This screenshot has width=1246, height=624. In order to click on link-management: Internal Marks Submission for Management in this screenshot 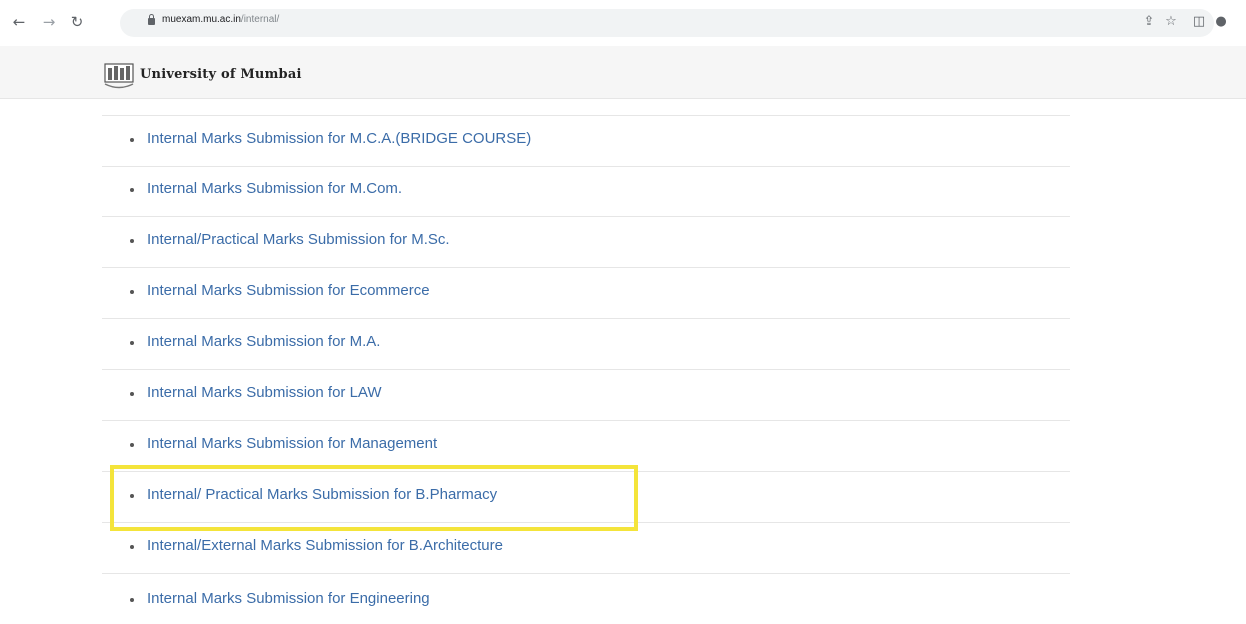, I will do `click(292, 443)`.